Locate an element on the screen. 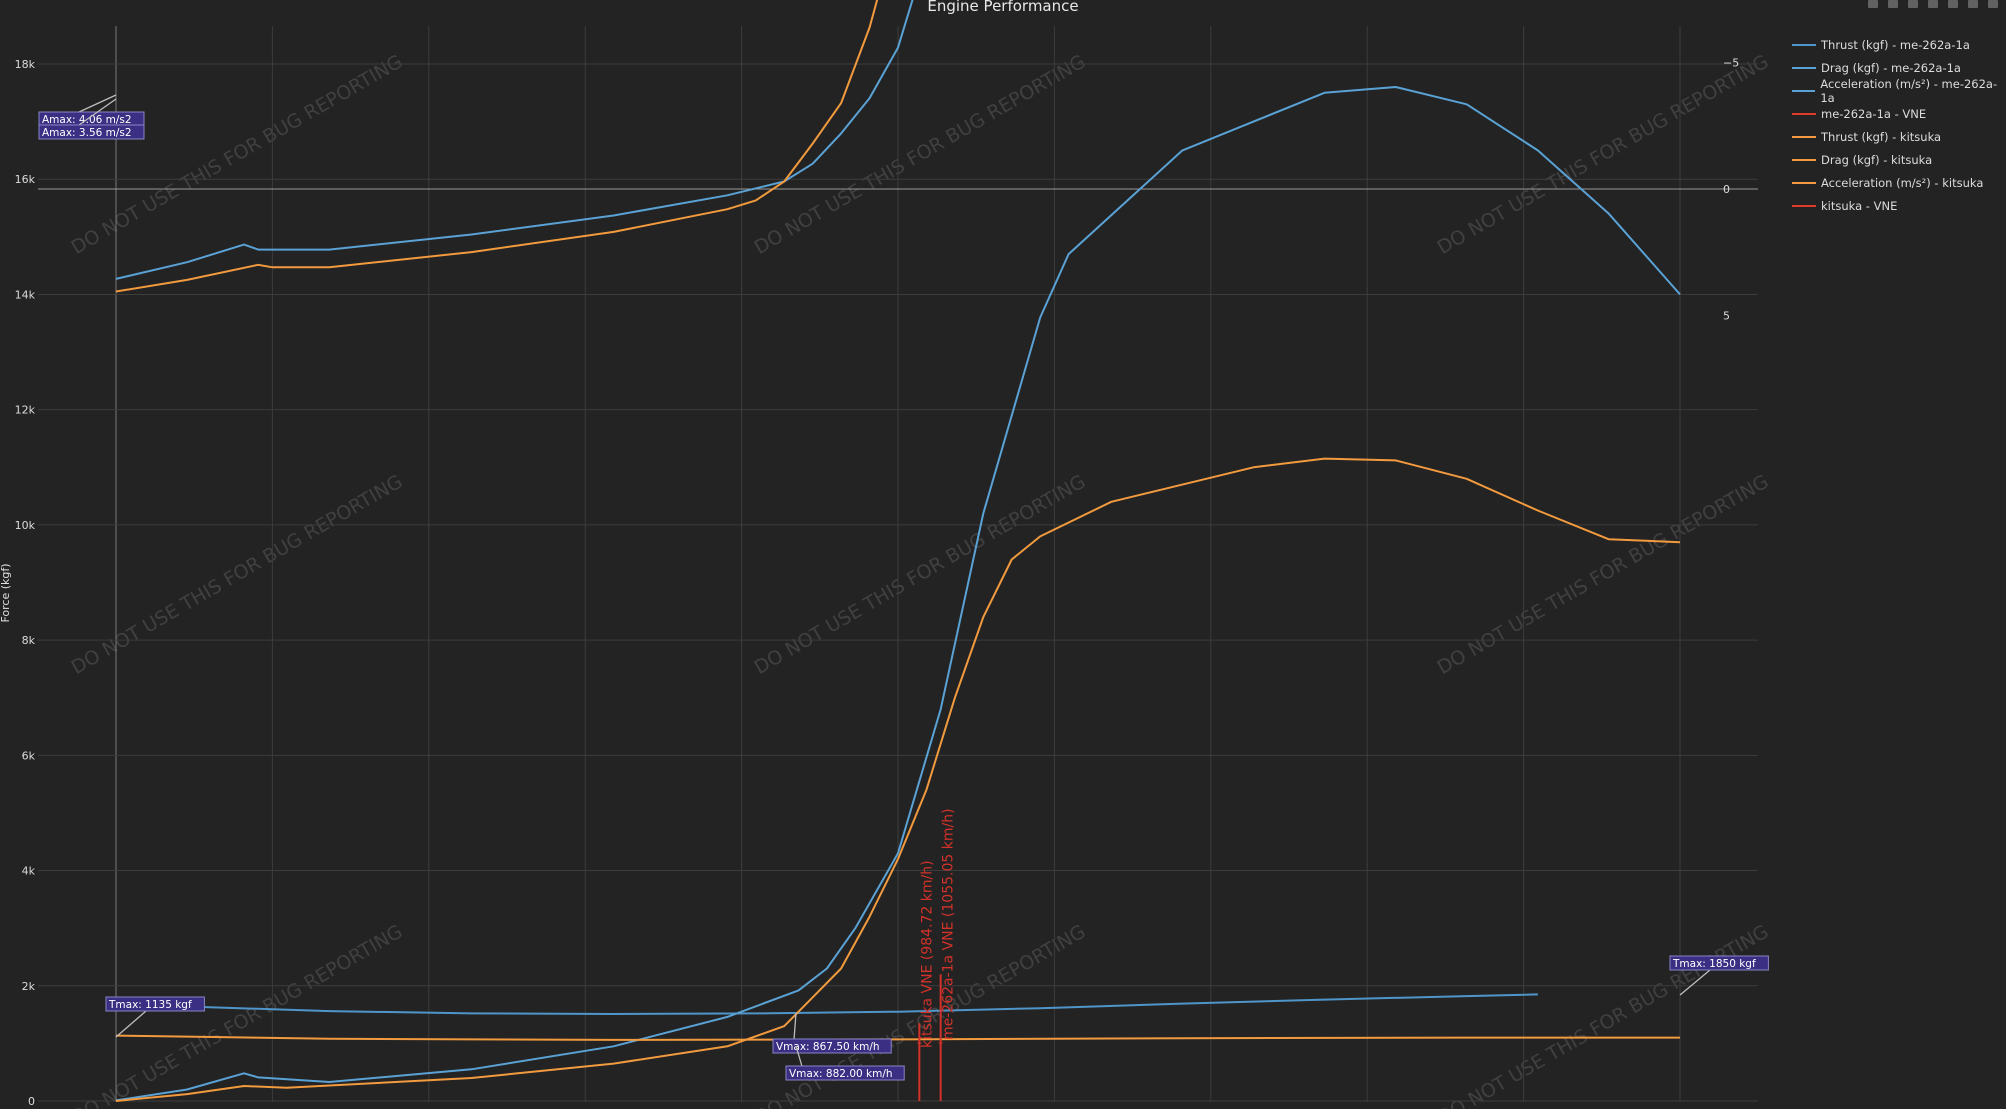  legend-item: kitsuka - VNE is located at coordinates (1899, 205).